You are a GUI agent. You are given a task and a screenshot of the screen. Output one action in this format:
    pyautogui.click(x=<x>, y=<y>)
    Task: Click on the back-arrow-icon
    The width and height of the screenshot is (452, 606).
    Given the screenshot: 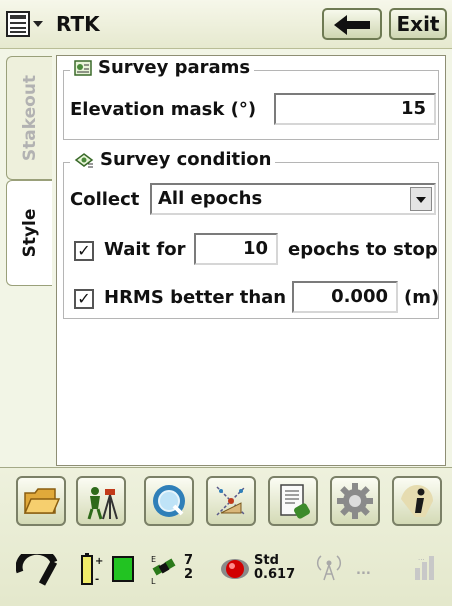 What is the action you would take?
    pyautogui.click(x=352, y=25)
    